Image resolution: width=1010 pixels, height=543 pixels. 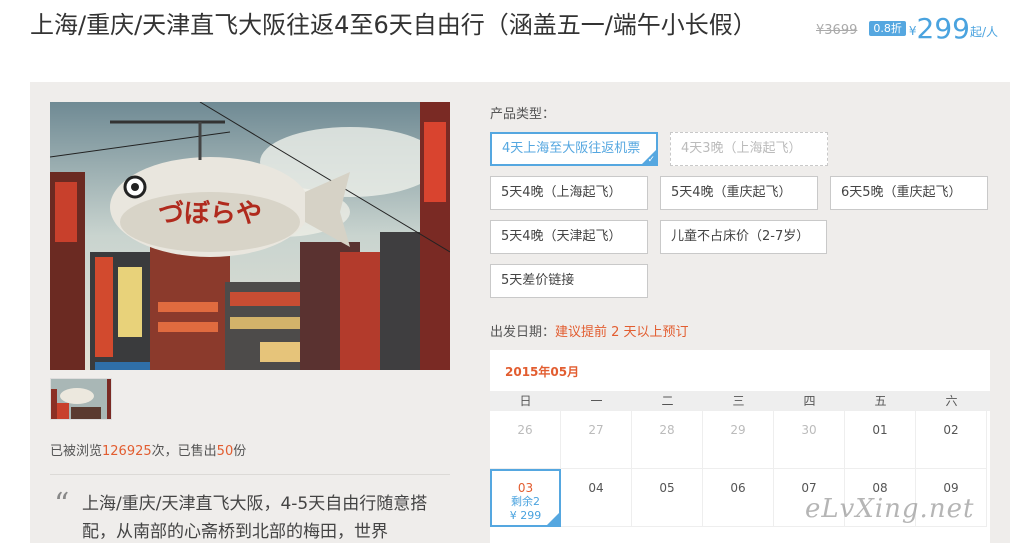 What do you see at coordinates (538, 280) in the screenshot?
I see `option-label: 5天差价链接` at bounding box center [538, 280].